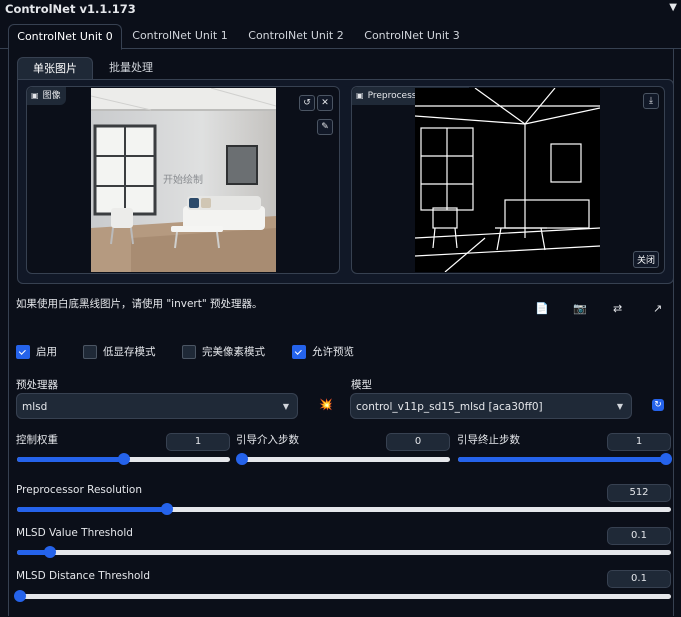 The image size is (681, 617). I want to click on preprocessor-preview-box: ▣ Preprocessor Preview, so click(508, 180).